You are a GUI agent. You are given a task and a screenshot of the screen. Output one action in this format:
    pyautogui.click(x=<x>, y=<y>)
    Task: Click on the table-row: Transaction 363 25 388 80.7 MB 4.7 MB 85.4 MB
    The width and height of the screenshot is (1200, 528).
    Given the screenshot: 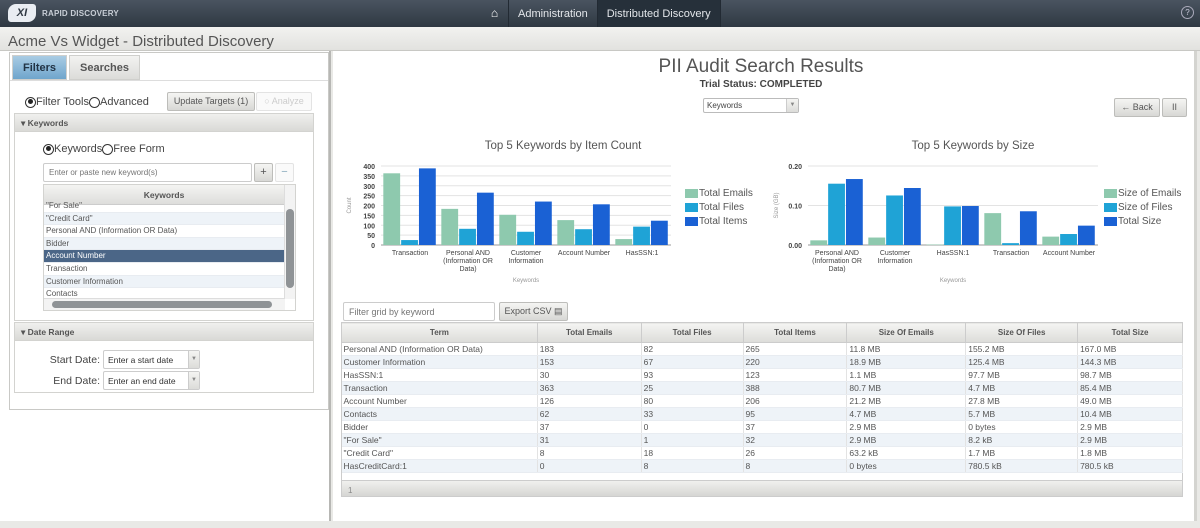 What is the action you would take?
    pyautogui.click(x=762, y=388)
    